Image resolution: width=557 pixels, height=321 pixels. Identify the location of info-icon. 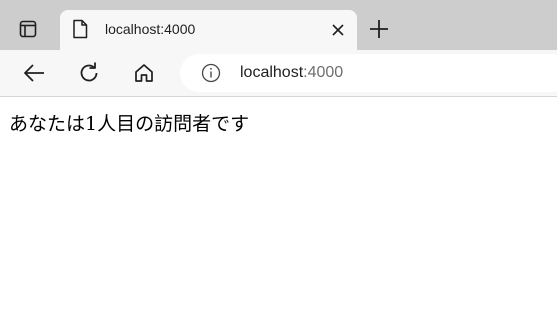
(211, 73).